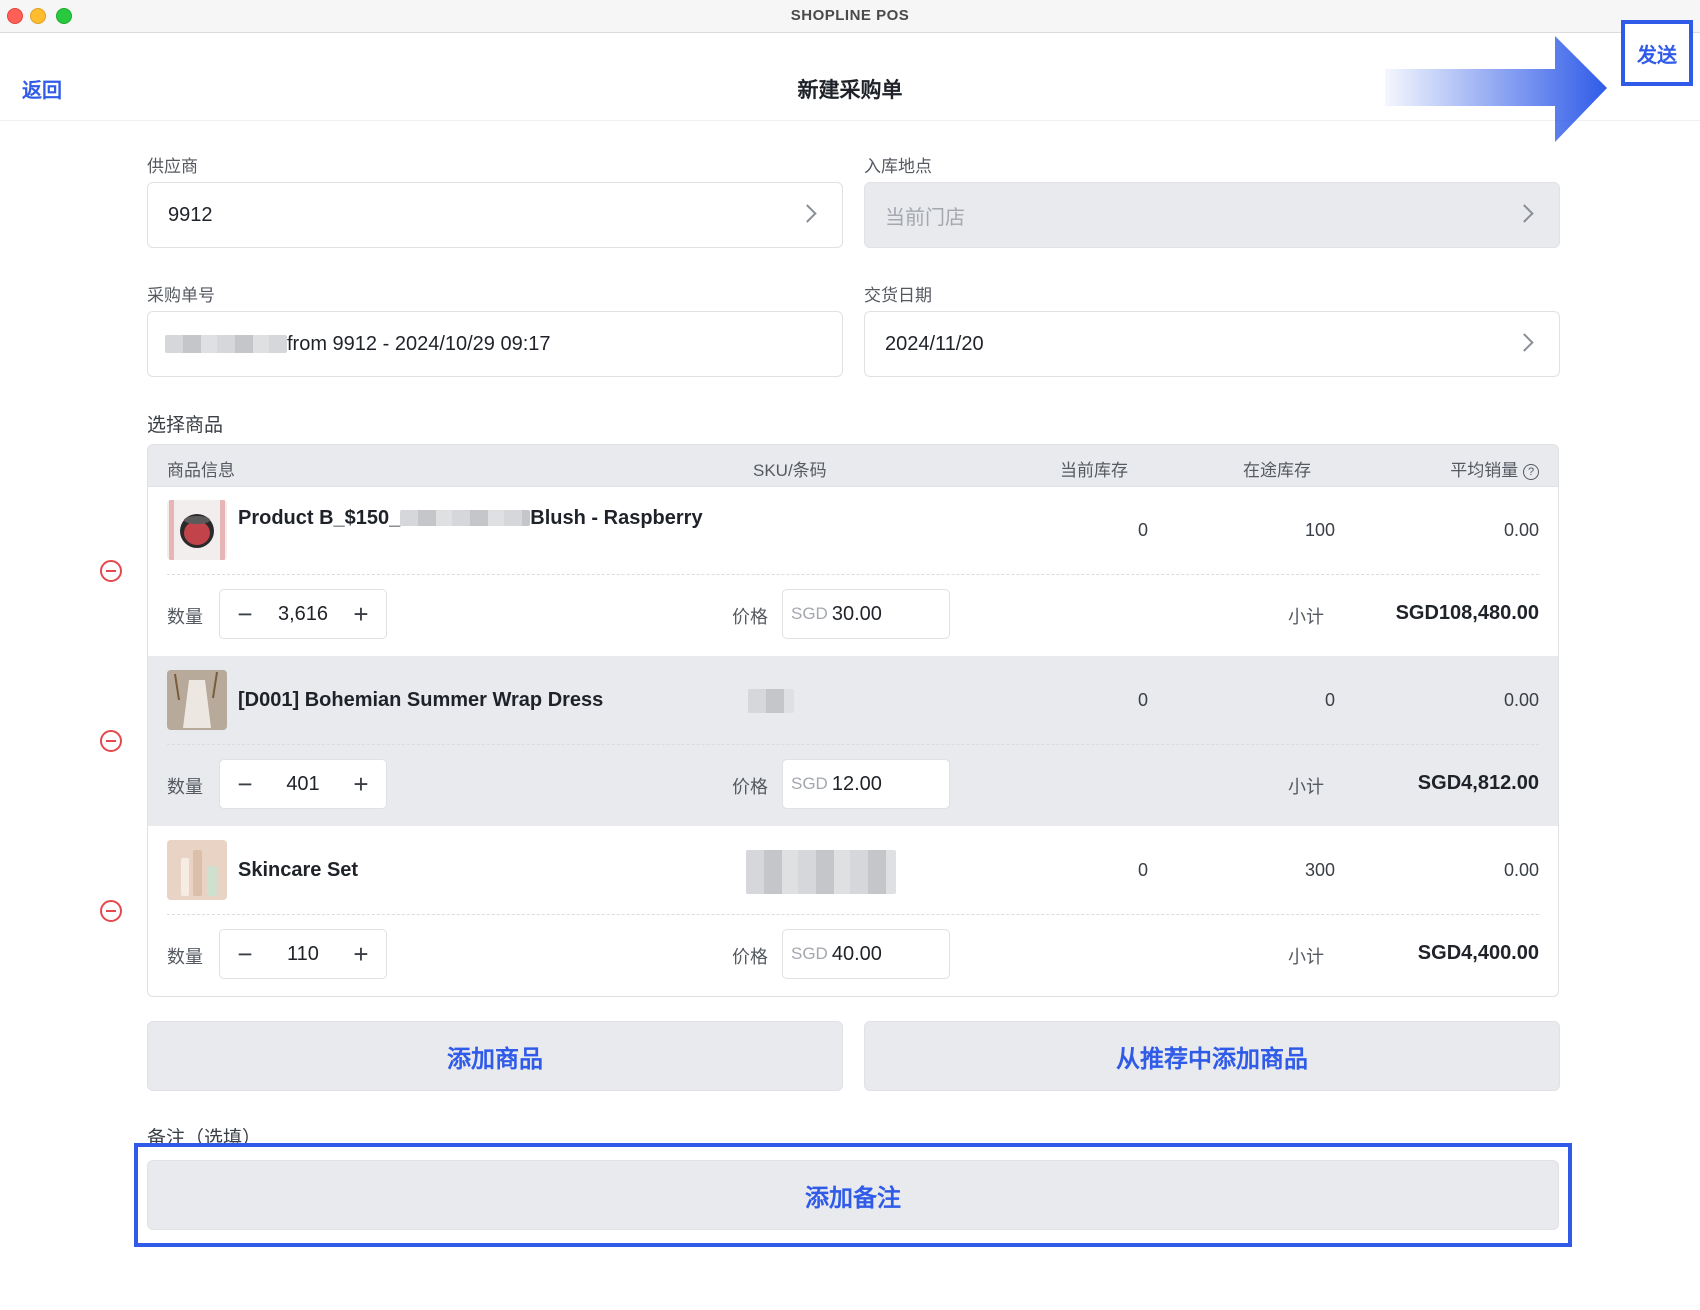  I want to click on quantity-value: 401, so click(303, 784).